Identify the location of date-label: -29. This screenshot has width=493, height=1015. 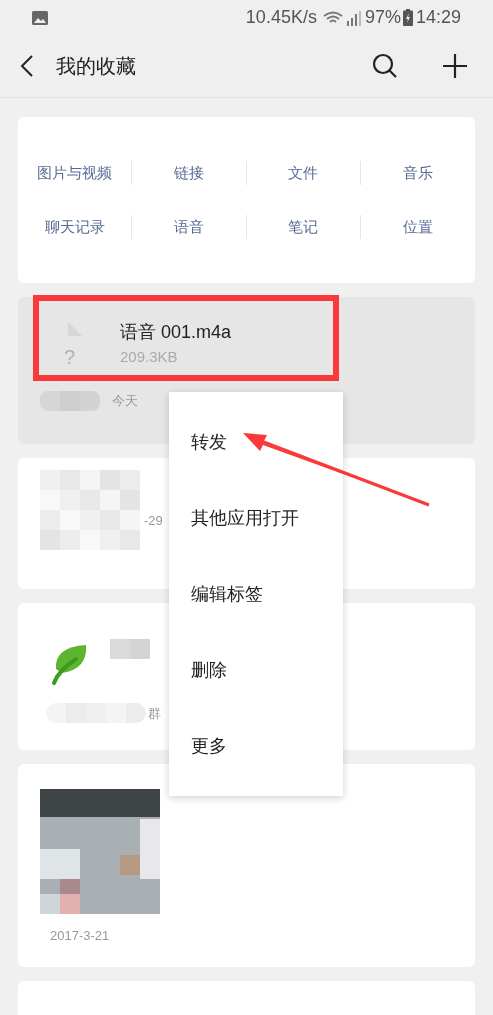
(153, 520).